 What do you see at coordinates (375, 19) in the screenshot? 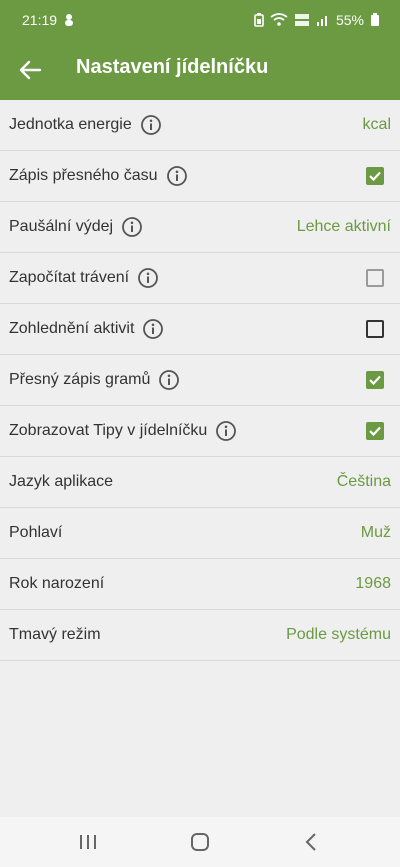
I see `battery-icon` at bounding box center [375, 19].